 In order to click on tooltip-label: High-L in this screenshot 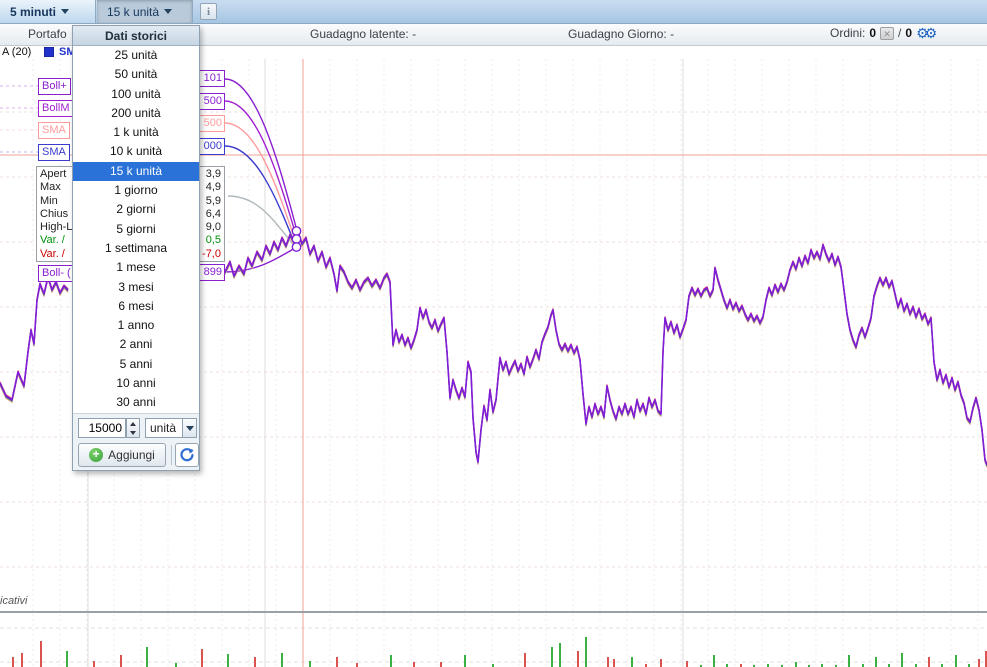, I will do `click(56, 227)`.